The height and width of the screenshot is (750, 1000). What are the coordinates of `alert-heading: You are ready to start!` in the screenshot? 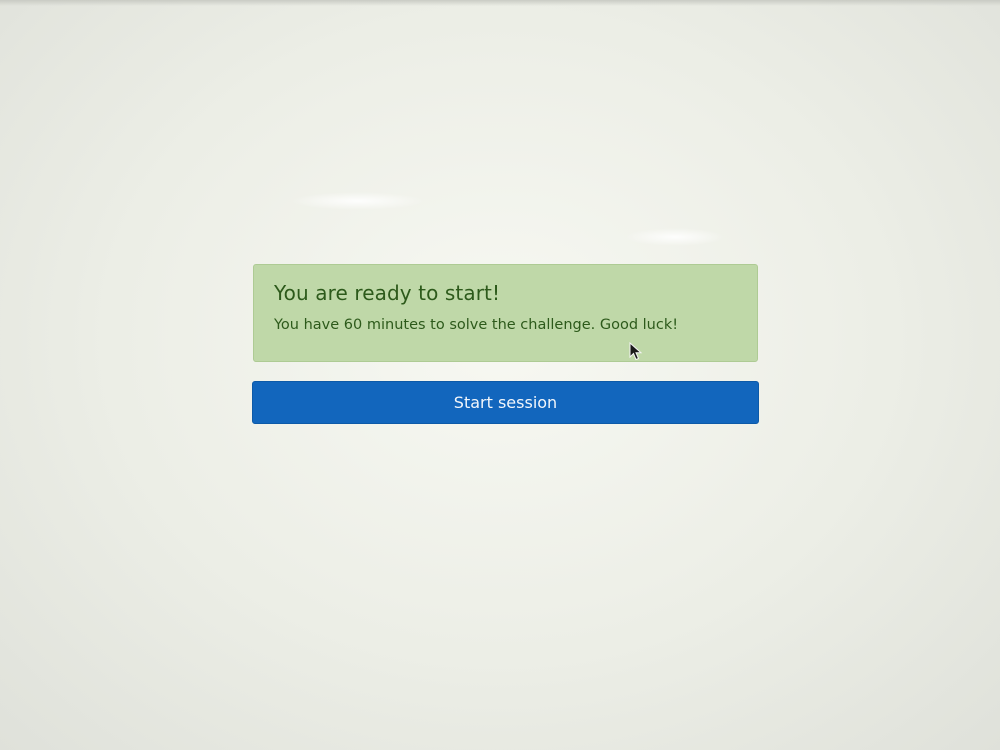 It's located at (387, 293).